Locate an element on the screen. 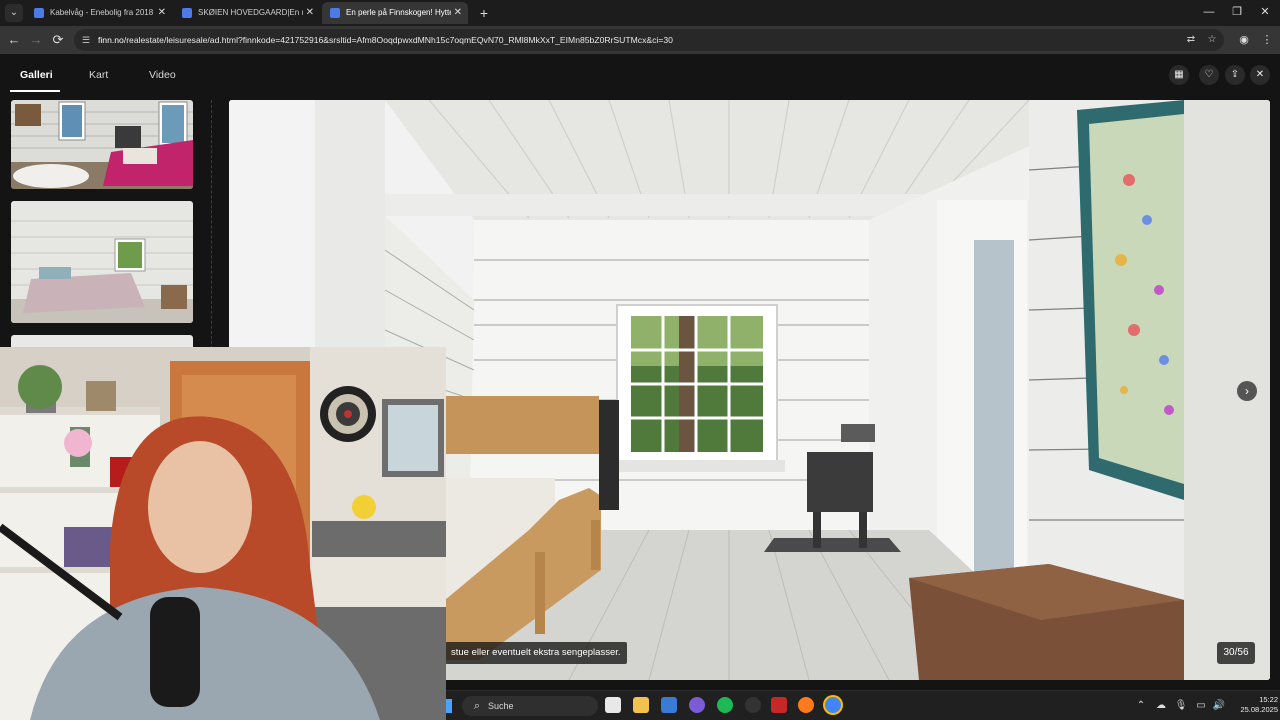  taskbar-clock: 15:22 25.08.2025 is located at coordinates (1255, 705).